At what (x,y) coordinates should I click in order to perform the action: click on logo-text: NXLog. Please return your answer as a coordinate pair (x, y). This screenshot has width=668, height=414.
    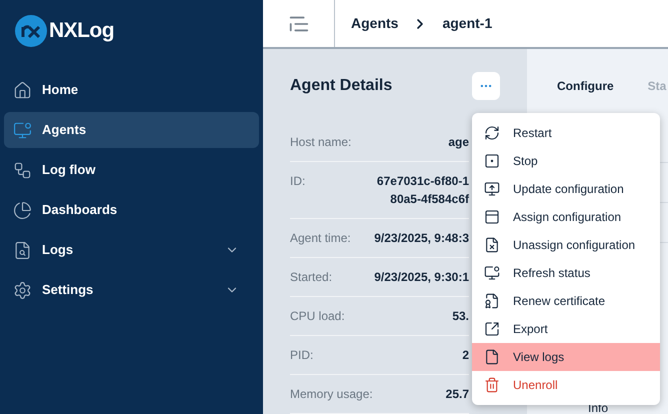
    Looking at the image, I should click on (81, 31).